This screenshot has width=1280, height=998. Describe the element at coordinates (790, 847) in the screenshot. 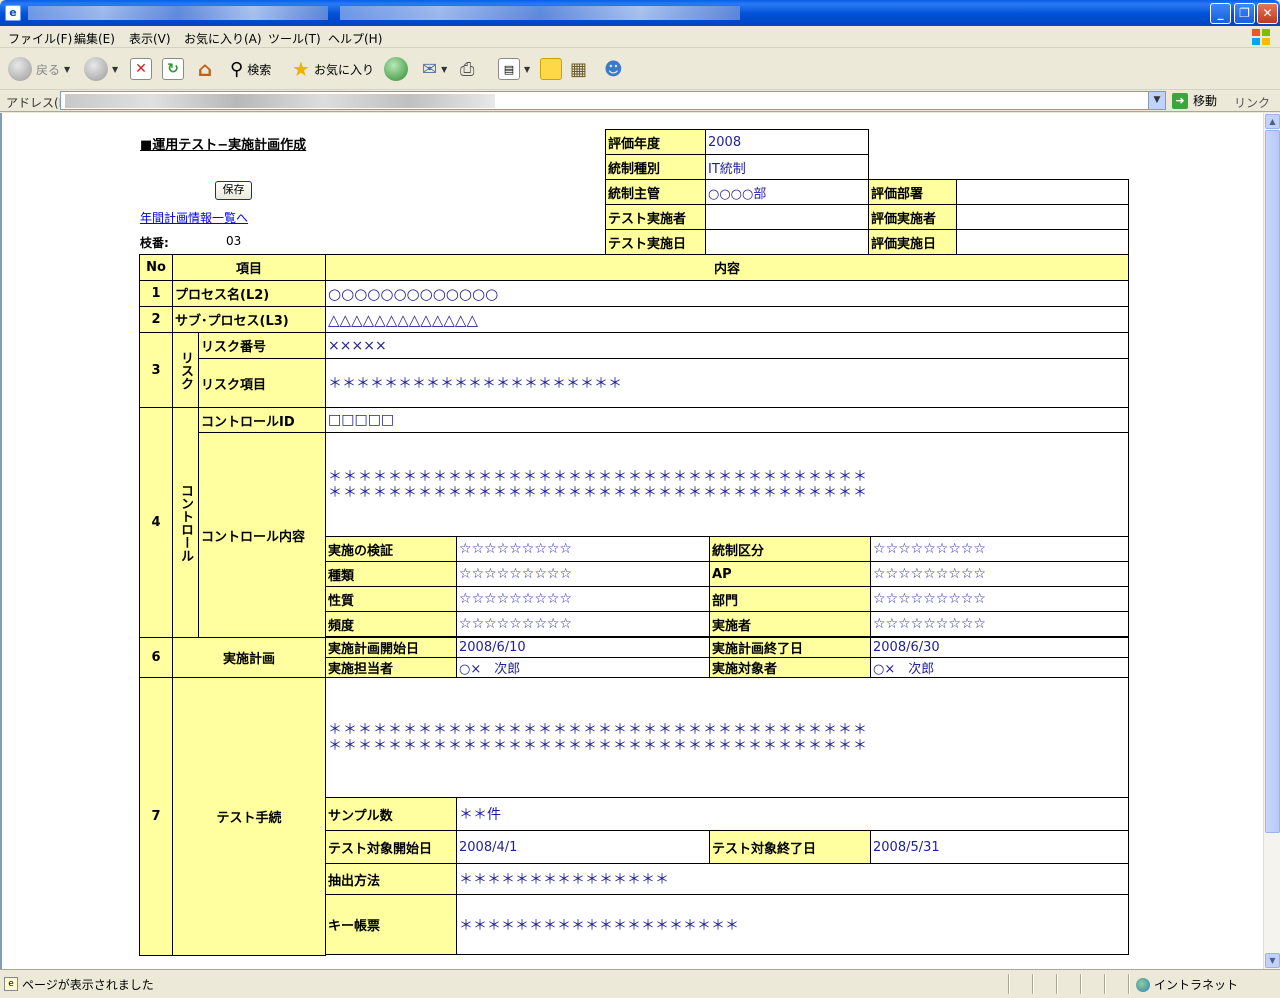

I see `test-end-label: テスト対象終了日` at that location.